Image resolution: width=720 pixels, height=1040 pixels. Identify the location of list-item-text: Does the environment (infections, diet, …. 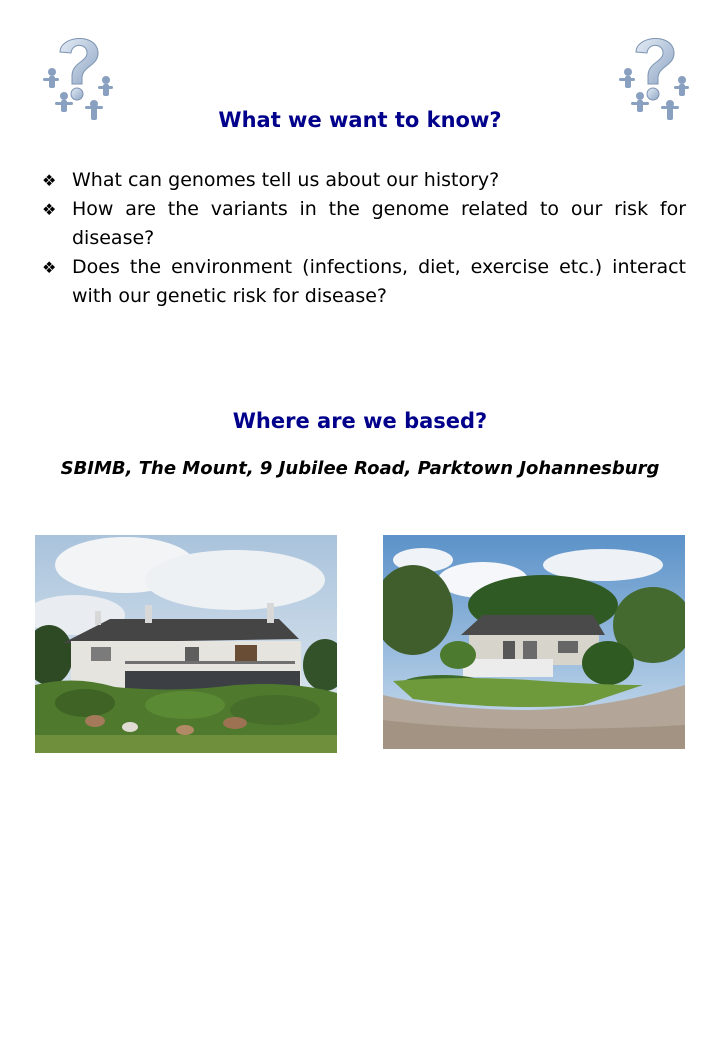
(379, 281).